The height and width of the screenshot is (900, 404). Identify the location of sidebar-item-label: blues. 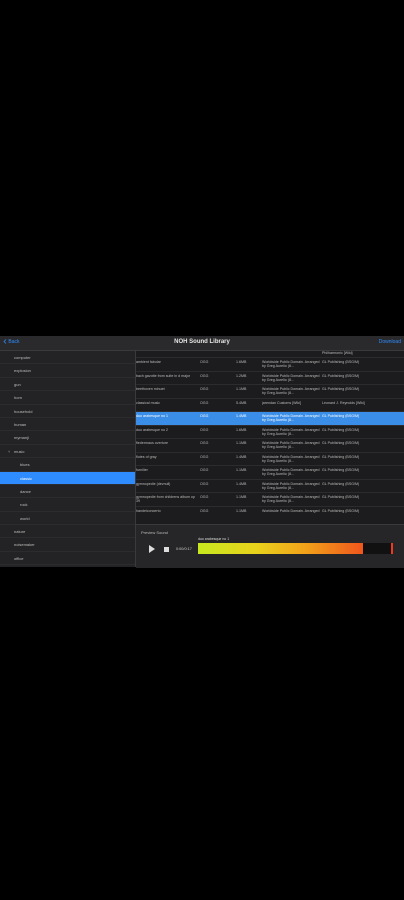
(25, 465).